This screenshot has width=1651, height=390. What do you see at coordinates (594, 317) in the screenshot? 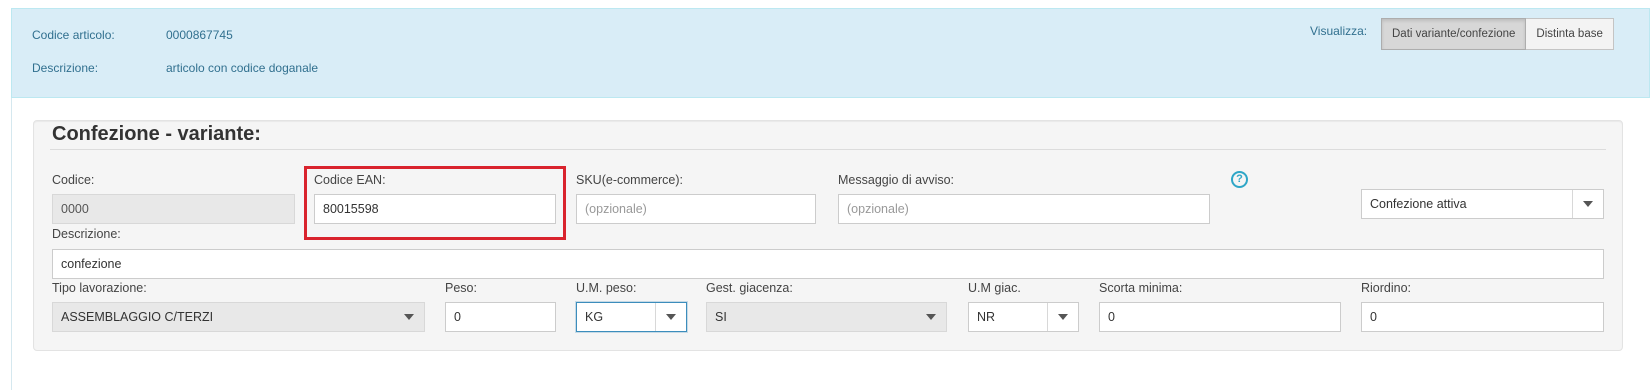
I see `um-peso-value: KG` at bounding box center [594, 317].